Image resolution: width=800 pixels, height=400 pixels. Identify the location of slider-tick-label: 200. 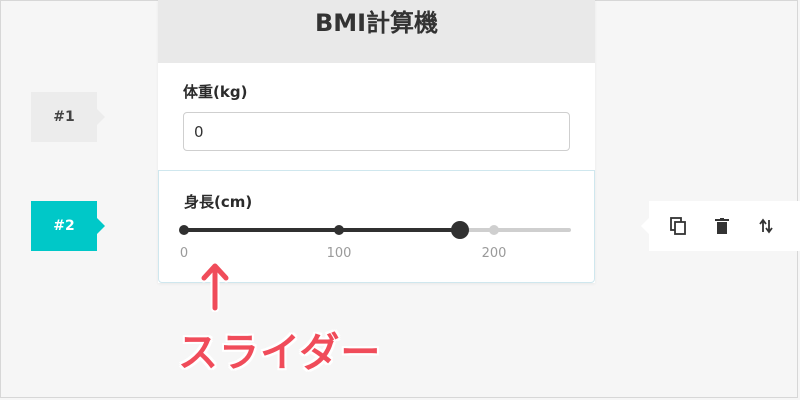
(494, 253).